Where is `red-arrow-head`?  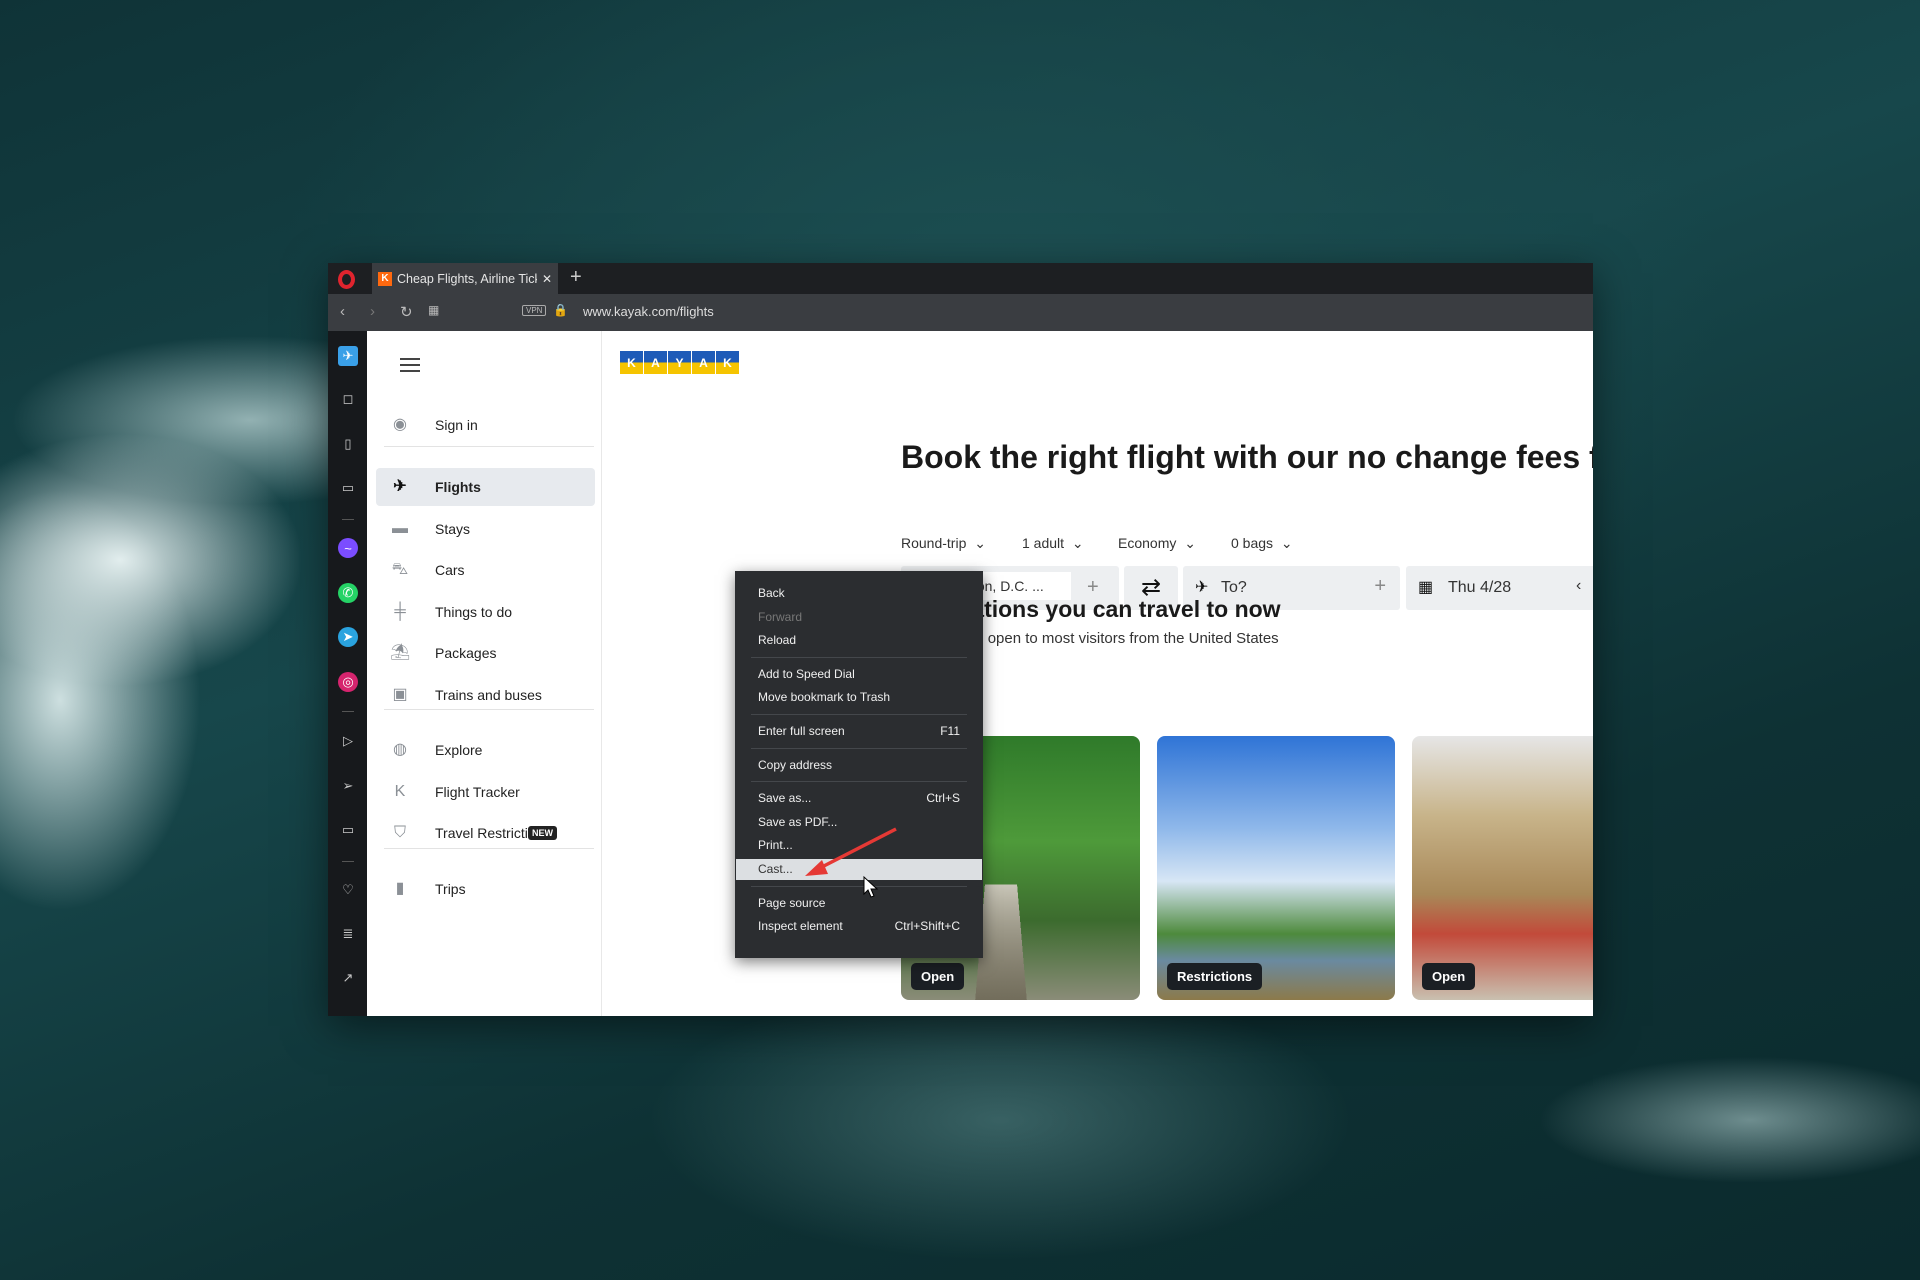 red-arrow-head is located at coordinates (816, 868).